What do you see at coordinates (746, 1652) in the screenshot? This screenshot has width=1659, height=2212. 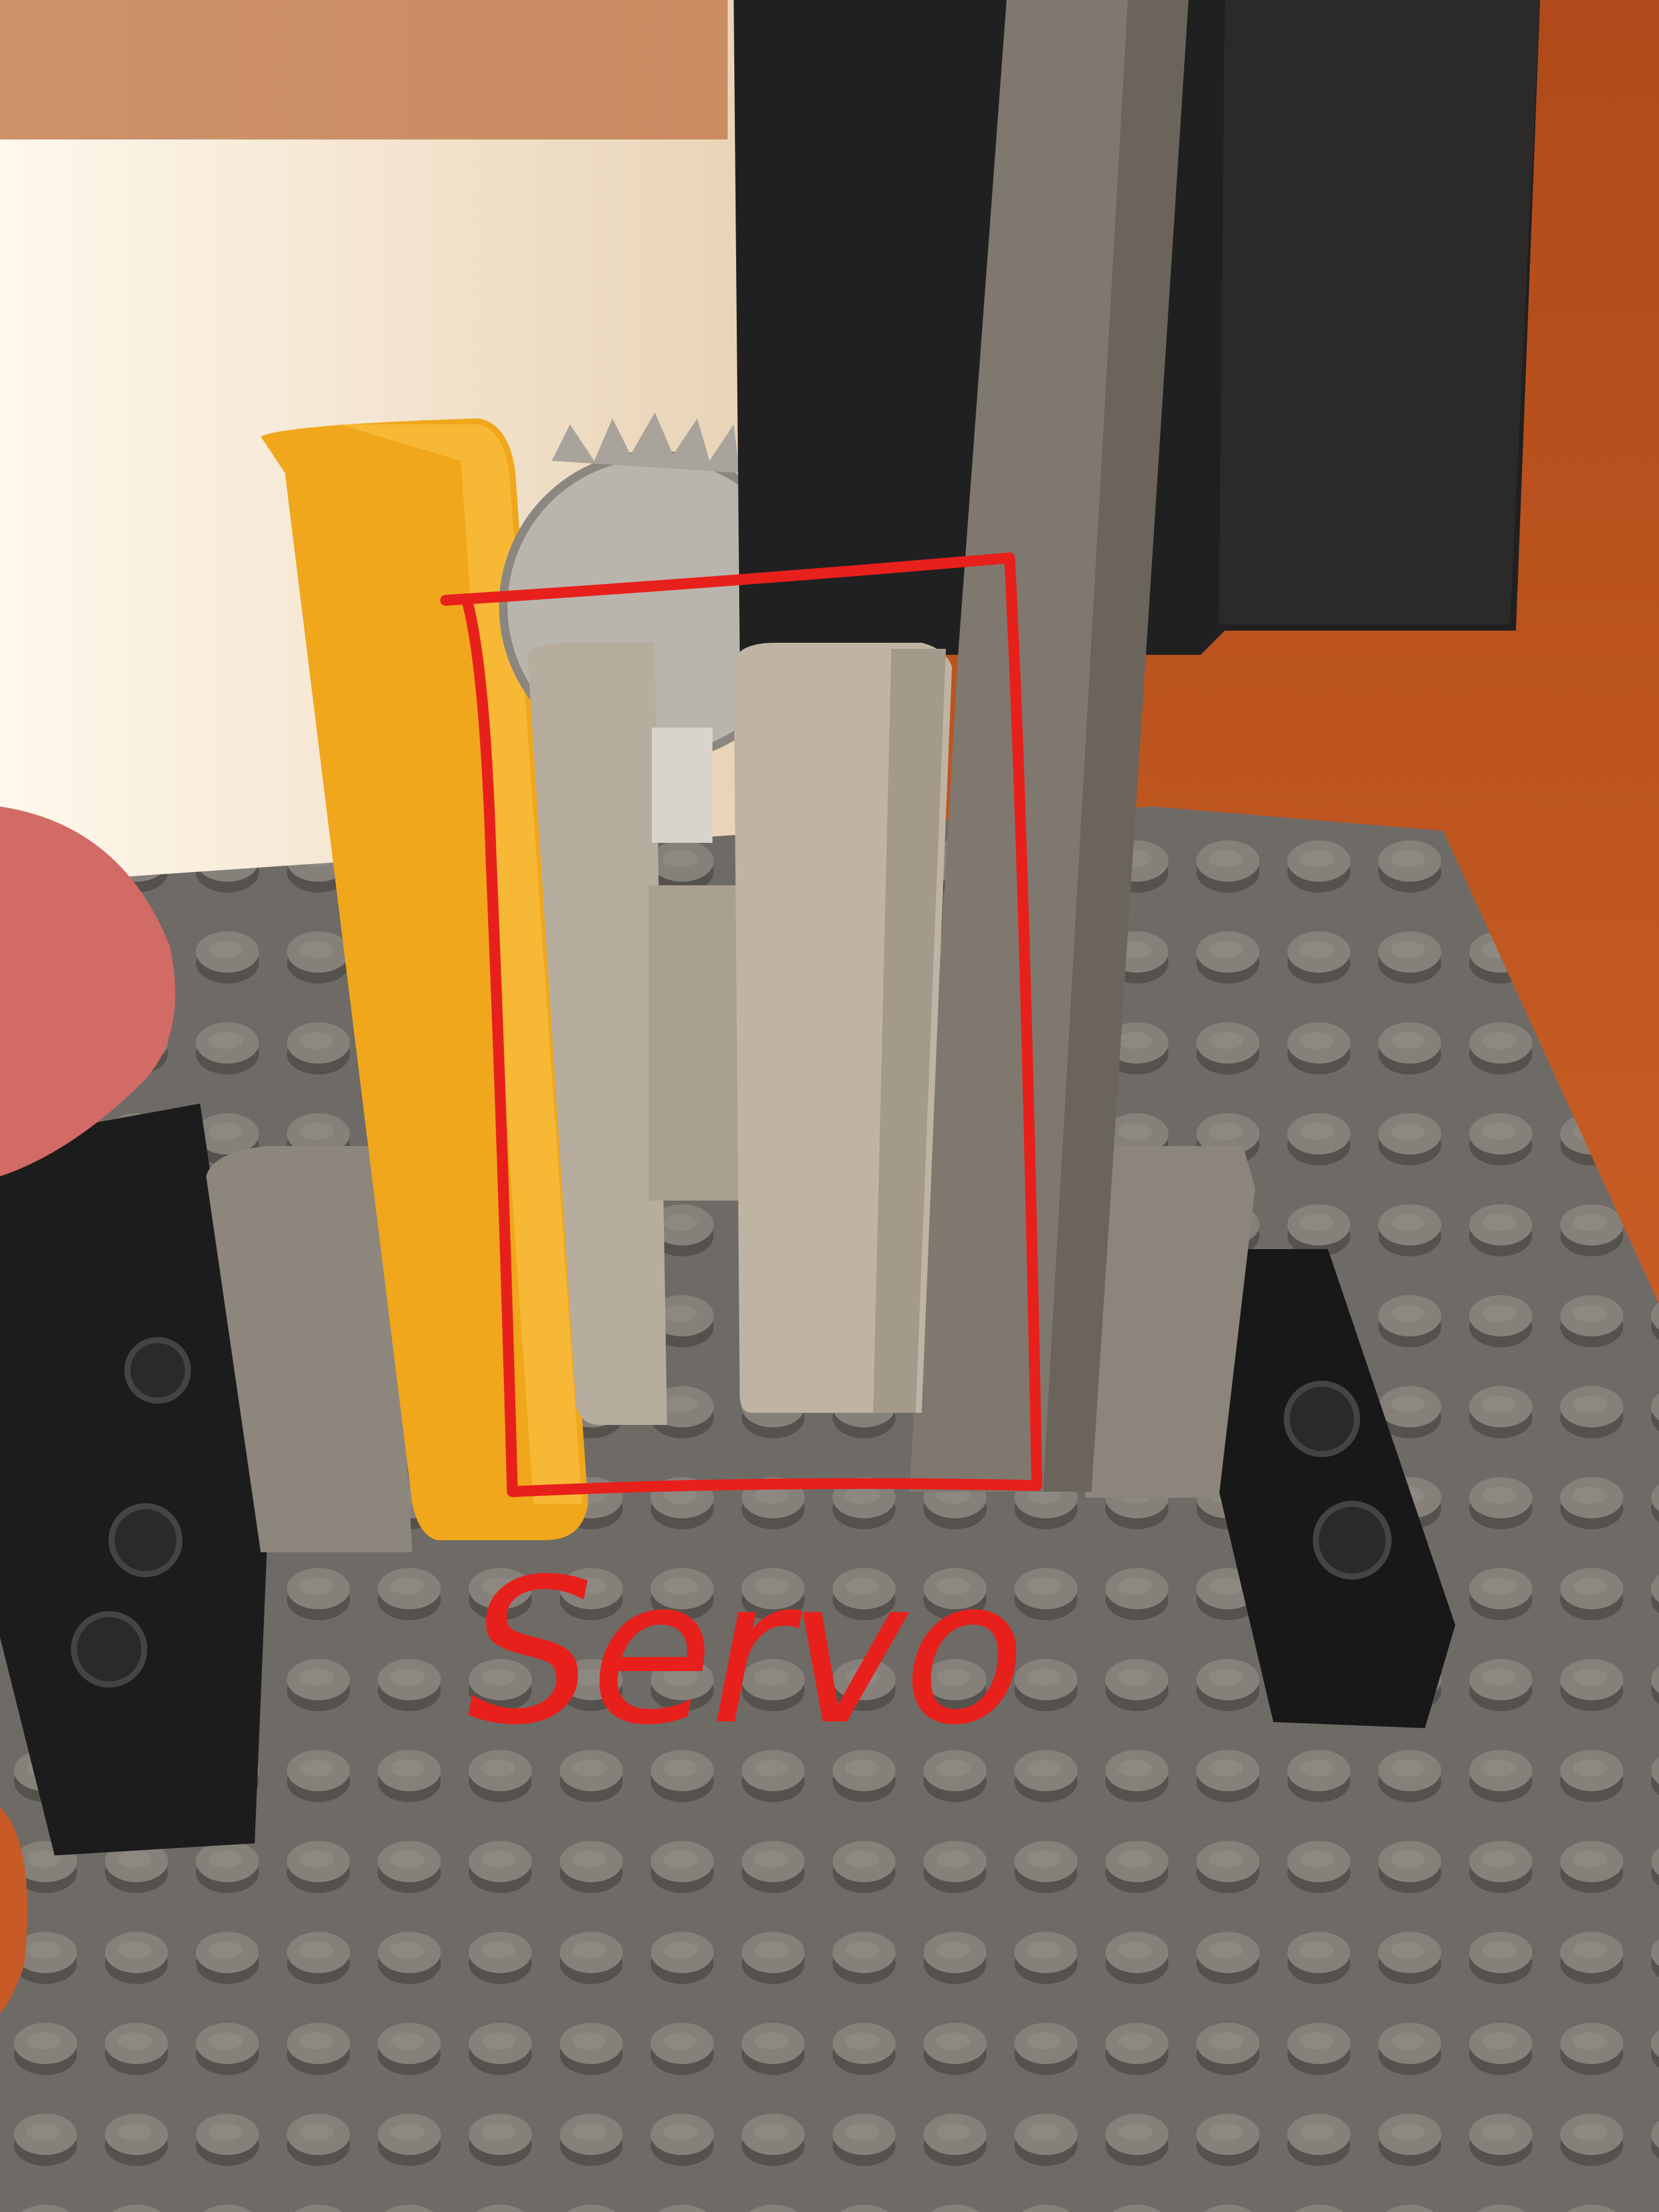 I see `annotation-label: Servo` at bounding box center [746, 1652].